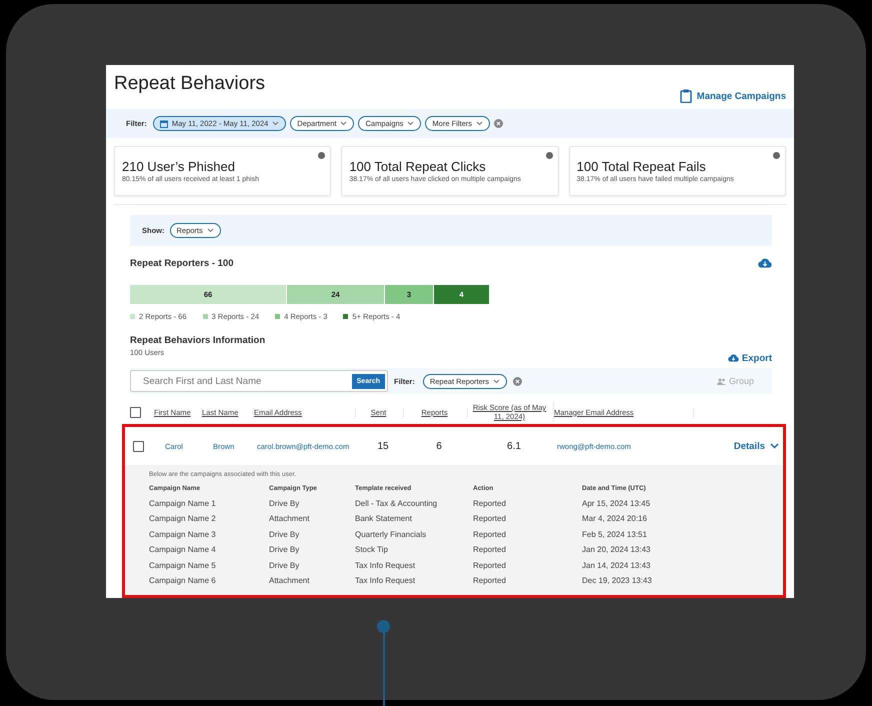  I want to click on table-cell-text: Campaign Name 3, so click(183, 534).